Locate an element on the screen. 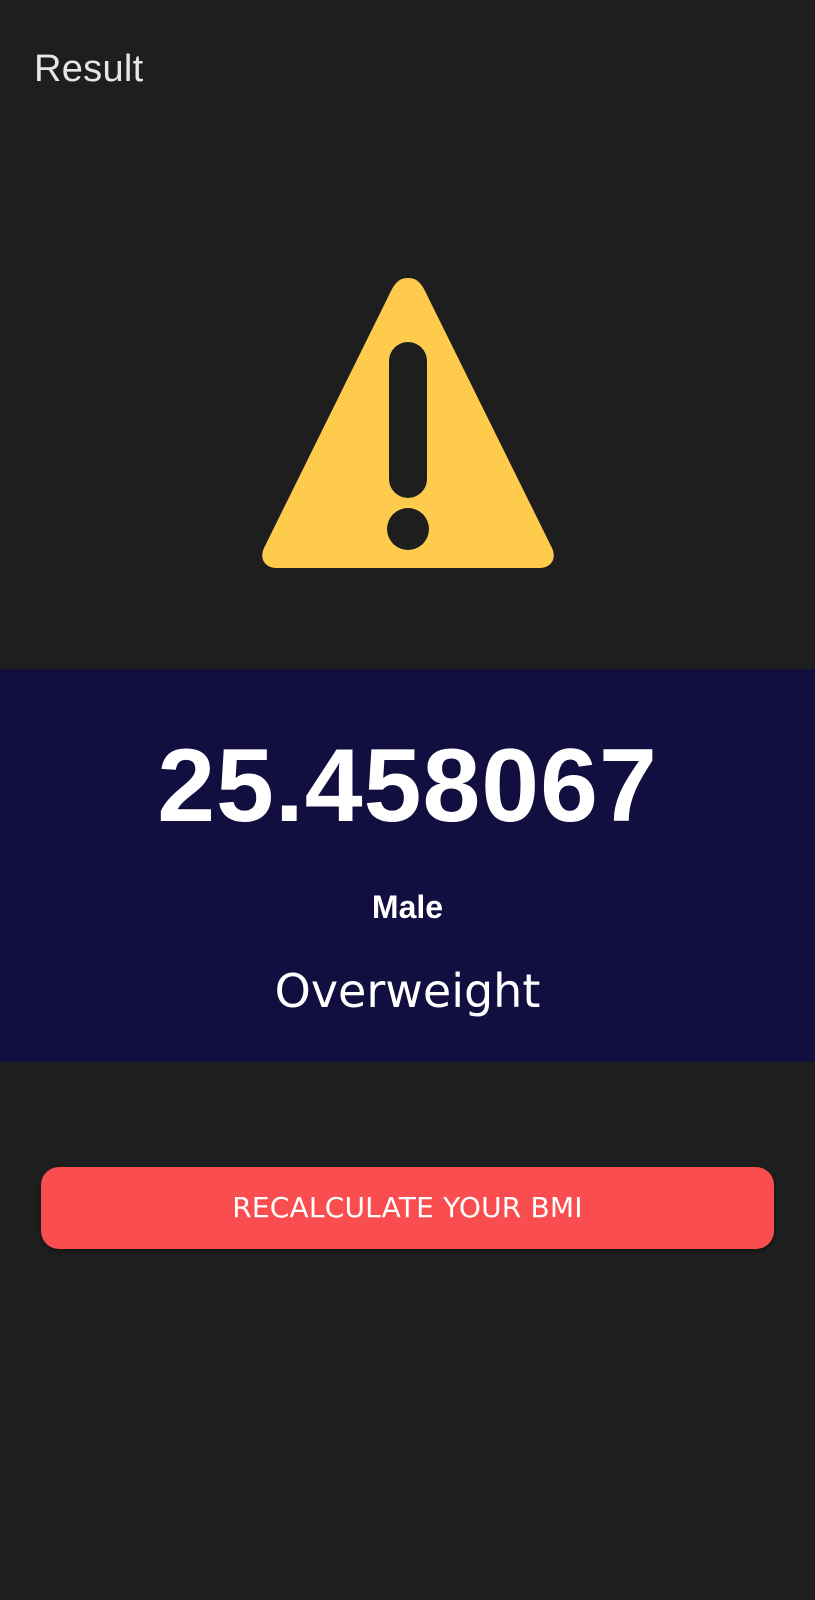 This screenshot has width=815, height=1600. app-bar: Result is located at coordinates (407, 70).